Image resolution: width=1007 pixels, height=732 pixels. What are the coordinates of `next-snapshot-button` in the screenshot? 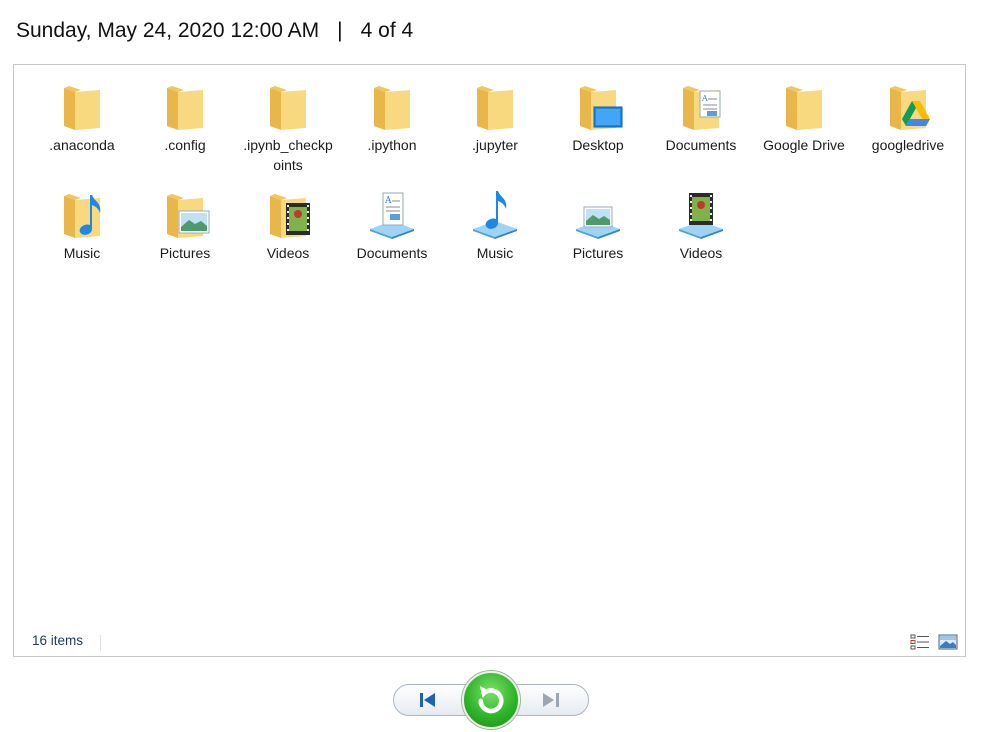 It's located at (555, 700).